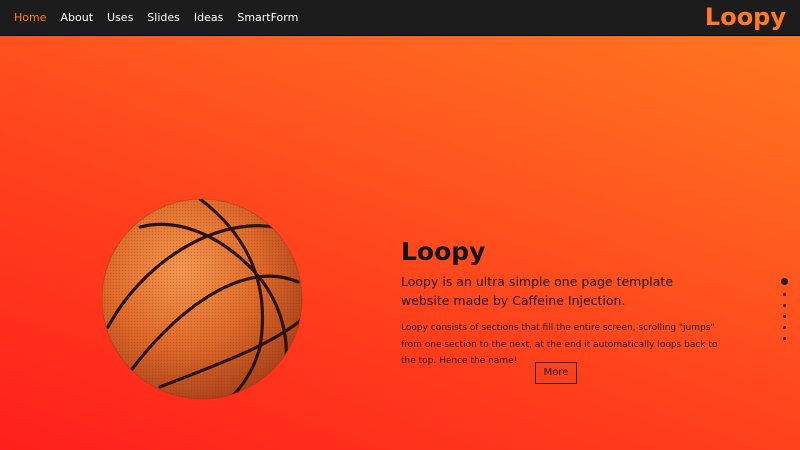 The image size is (800, 450). I want to click on more-button: More, so click(556, 373).